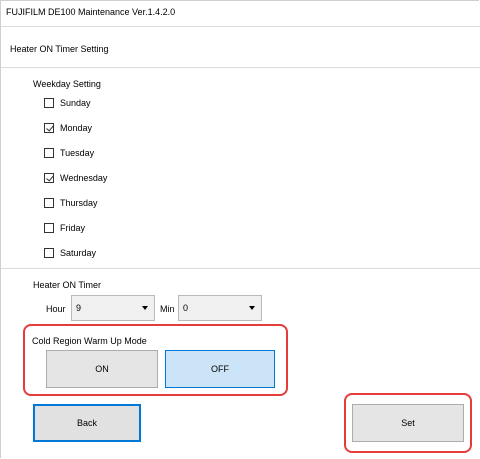 This screenshot has height=459, width=480. What do you see at coordinates (113, 308) in the screenshot?
I see `hour-select: 9` at bounding box center [113, 308].